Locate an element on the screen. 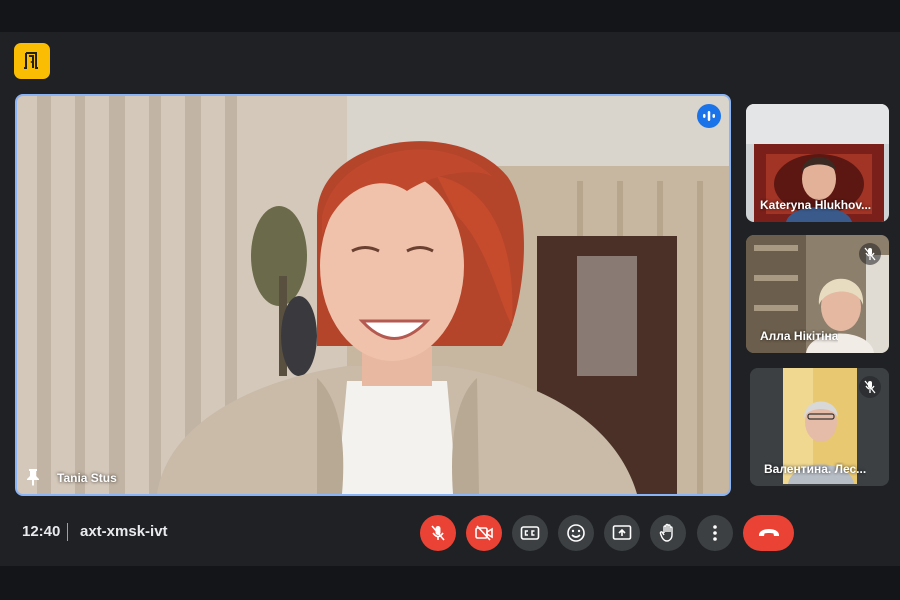 The width and height of the screenshot is (900, 600). hang-up-icon is located at coordinates (768, 532).